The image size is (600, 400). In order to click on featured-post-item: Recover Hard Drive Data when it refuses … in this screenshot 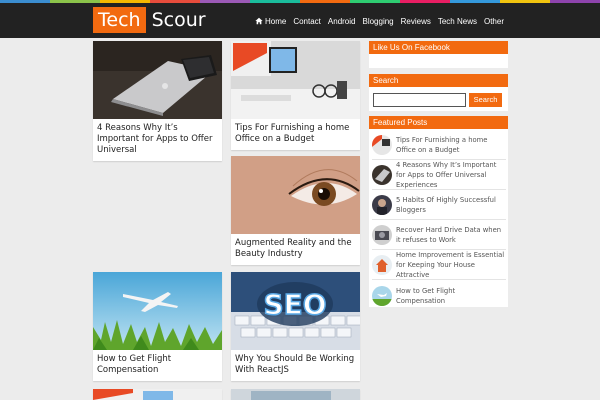, I will do `click(439, 235)`.